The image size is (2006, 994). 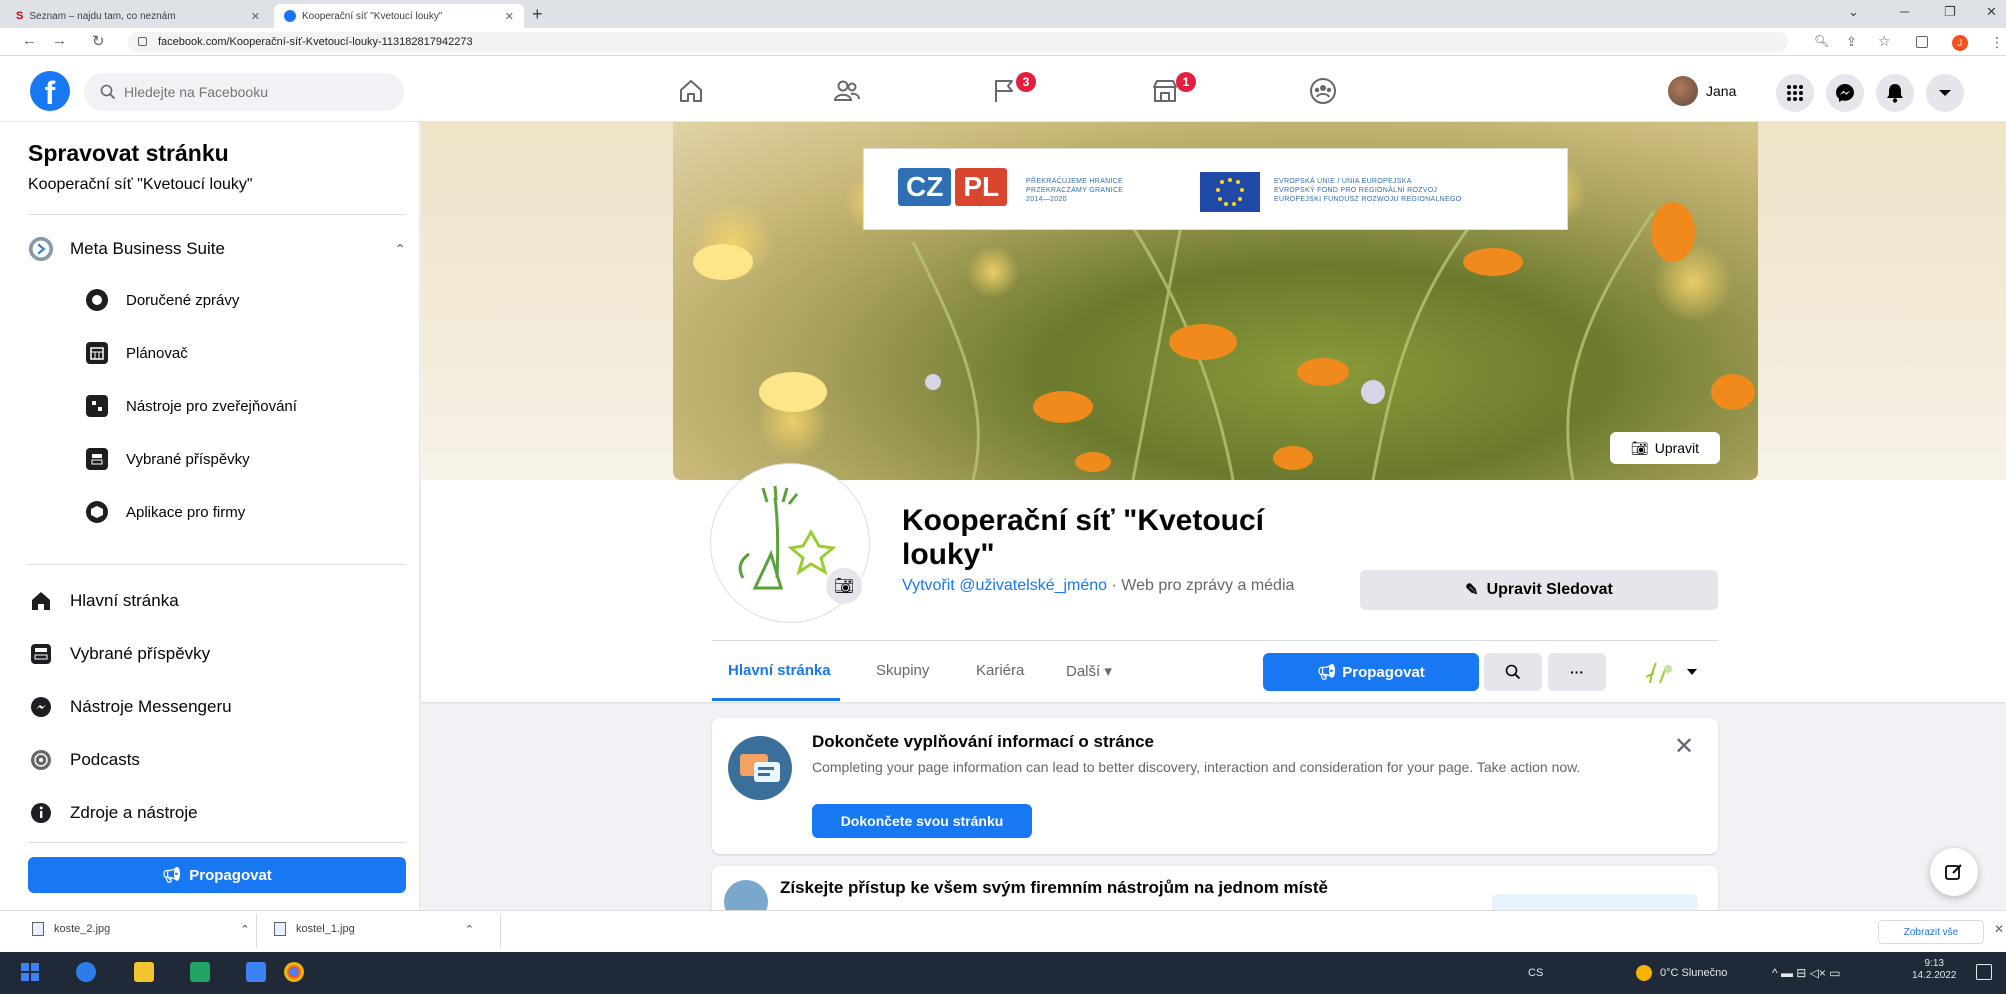 What do you see at coordinates (1201, 585) in the screenshot?
I see `page-category: · Web pro zprávy a média` at bounding box center [1201, 585].